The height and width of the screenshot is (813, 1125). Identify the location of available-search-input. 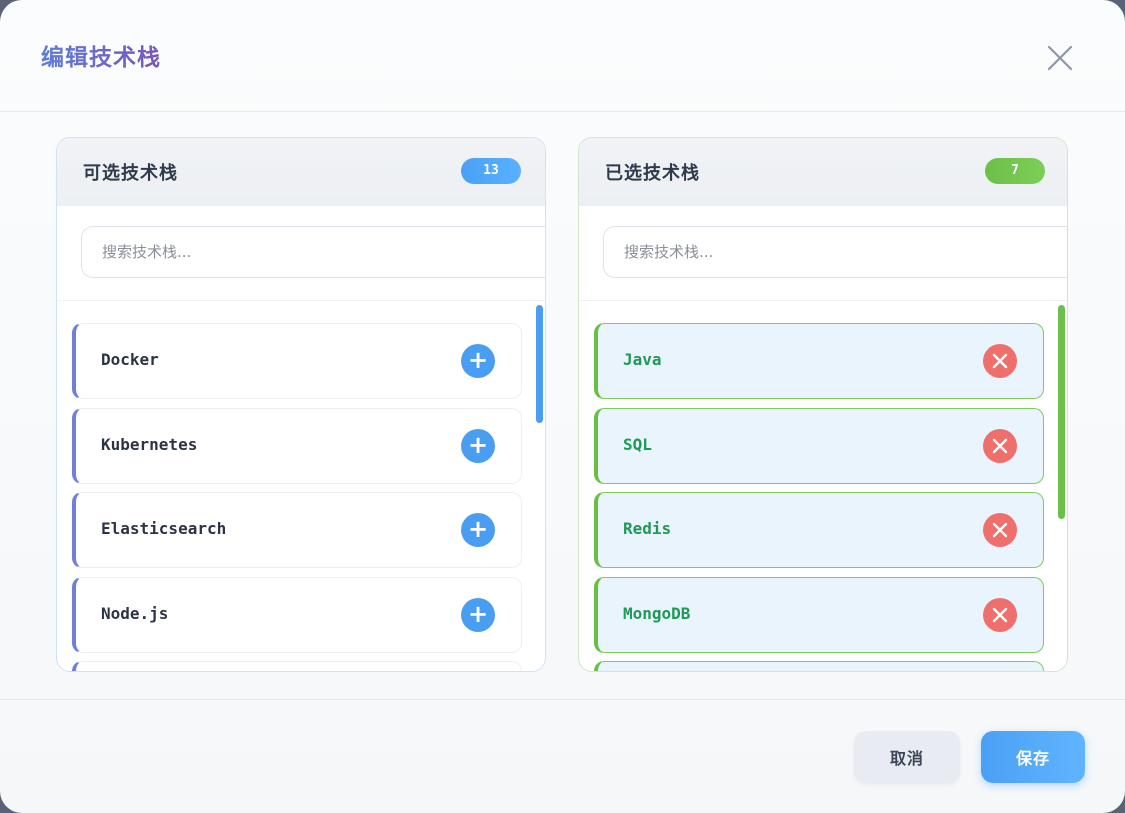
(313, 252).